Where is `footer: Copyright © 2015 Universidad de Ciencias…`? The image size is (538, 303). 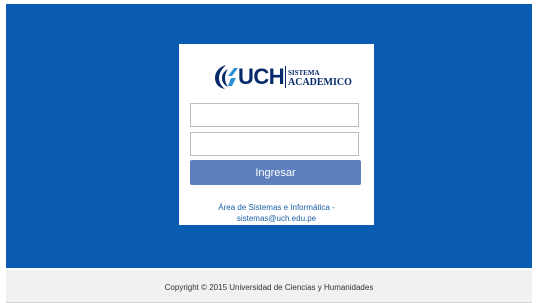 footer: Copyright © 2015 Universidad de Ciencias… is located at coordinates (269, 286).